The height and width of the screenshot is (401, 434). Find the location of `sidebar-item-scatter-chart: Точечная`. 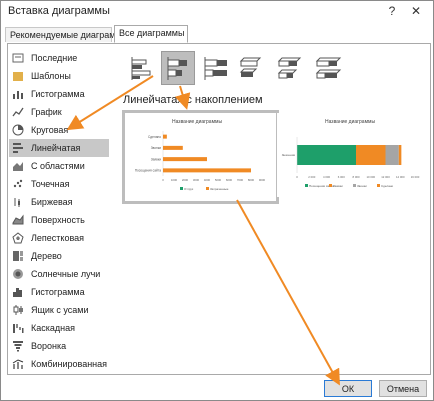

sidebar-item-scatter-chart: Точечная is located at coordinates (59, 184).